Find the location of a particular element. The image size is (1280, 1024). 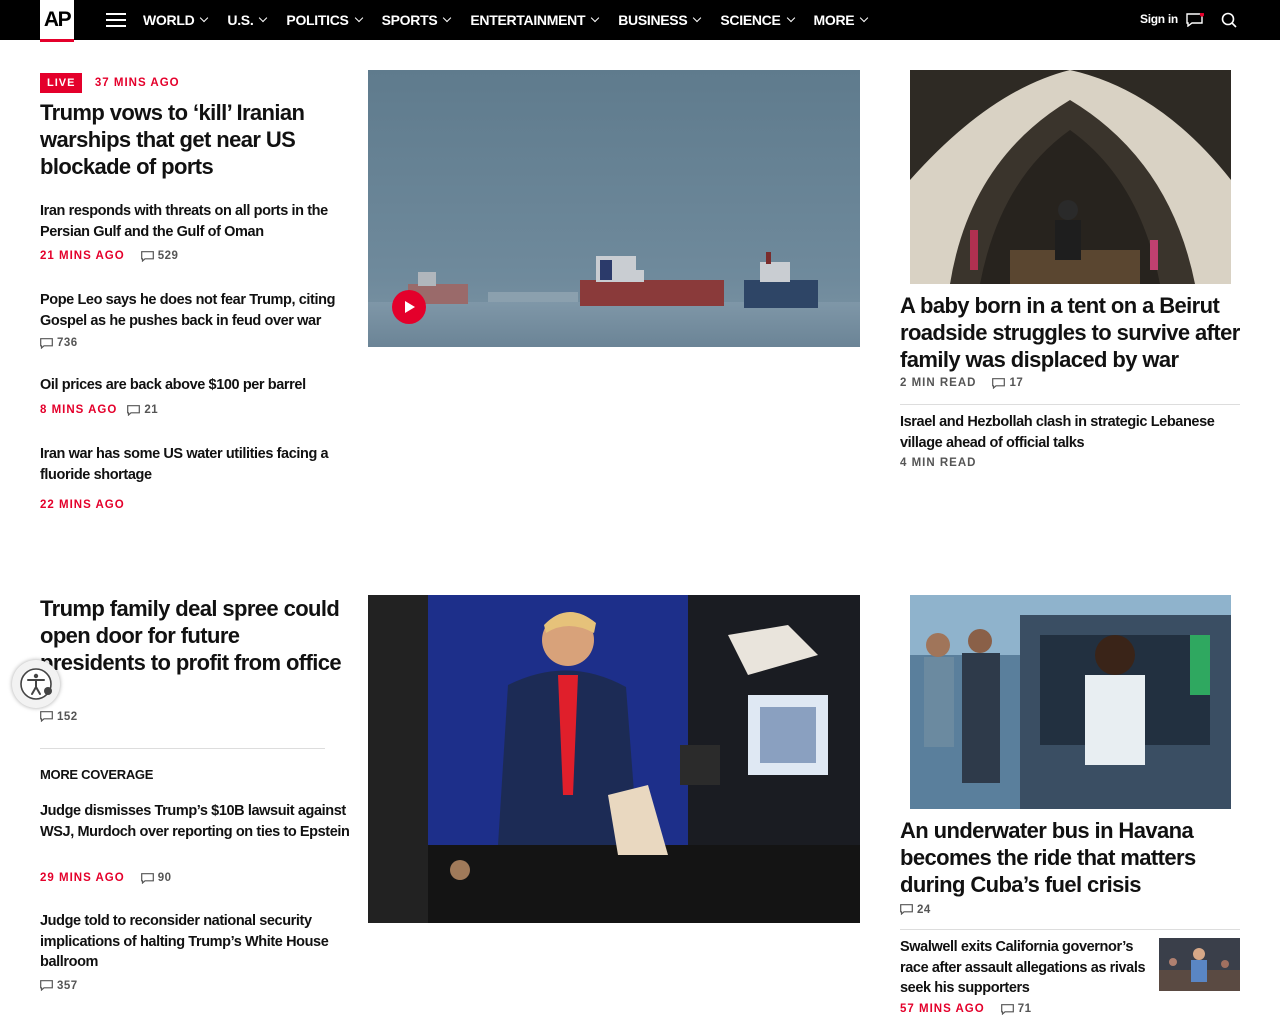

ships-at-sea-photo is located at coordinates (614, 208).